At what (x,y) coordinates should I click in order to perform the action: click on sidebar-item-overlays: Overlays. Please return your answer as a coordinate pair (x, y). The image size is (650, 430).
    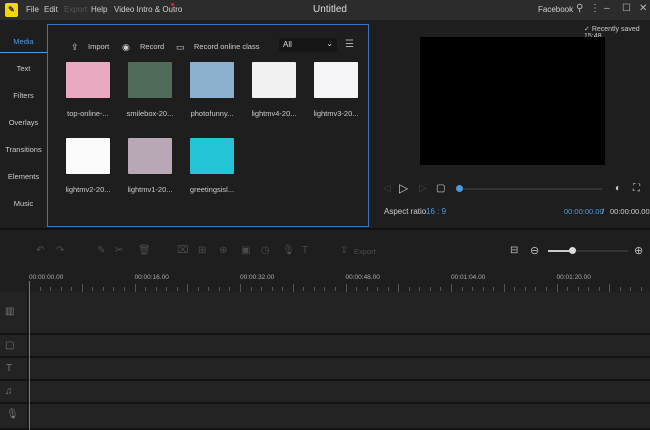
    Looking at the image, I should click on (23, 122).